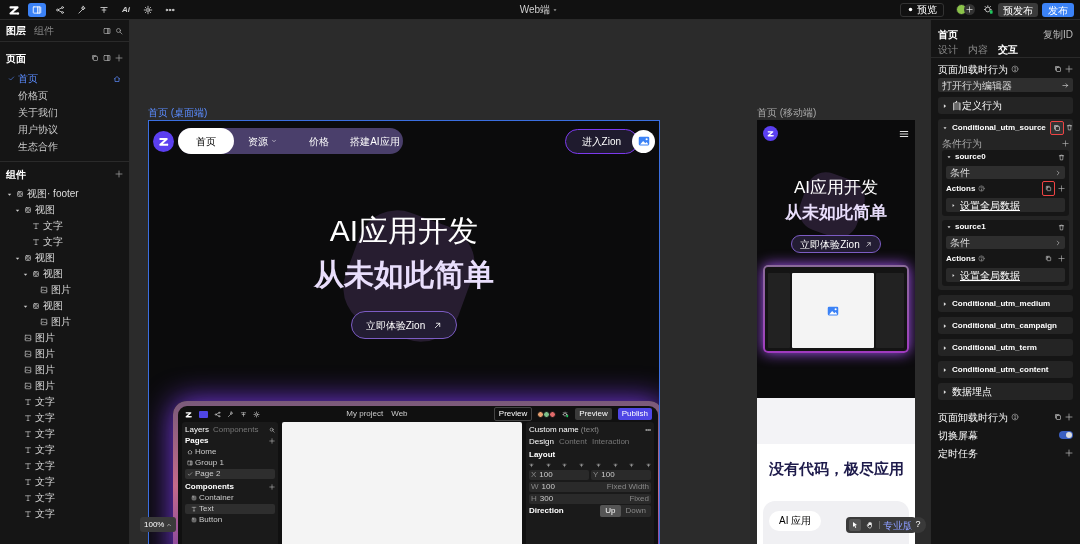 The image size is (1080, 544). Describe the element at coordinates (163, 141) in the screenshot. I see `logo` at that location.